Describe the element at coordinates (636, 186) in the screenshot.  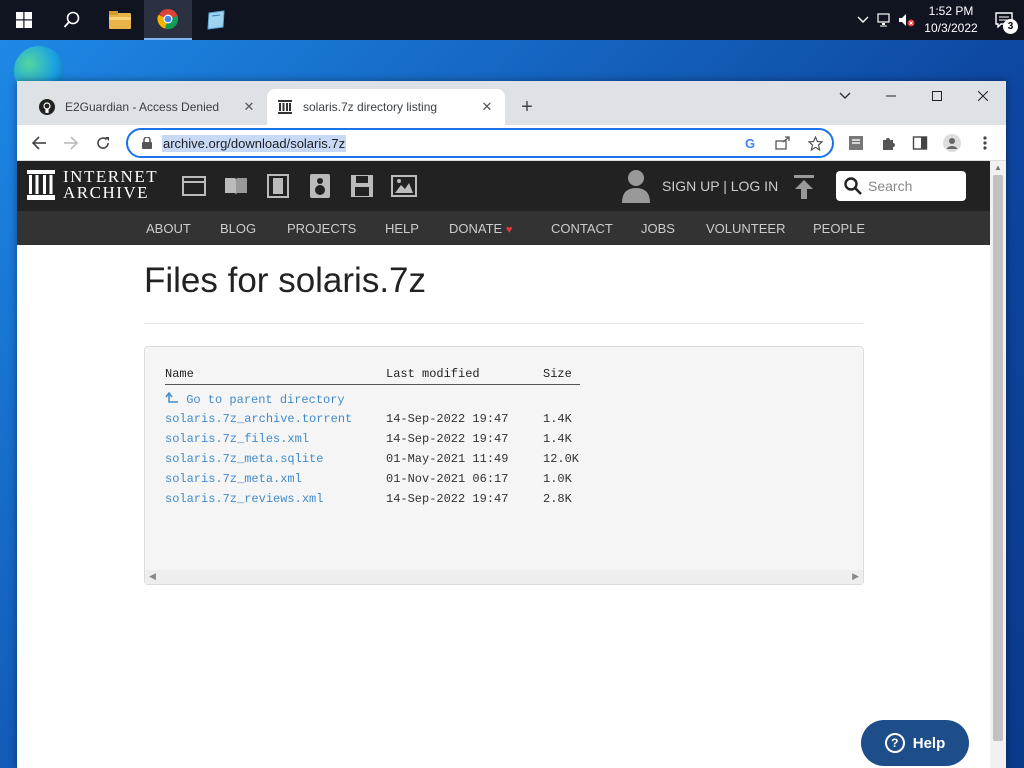
I see `user-avatar-icon` at that location.